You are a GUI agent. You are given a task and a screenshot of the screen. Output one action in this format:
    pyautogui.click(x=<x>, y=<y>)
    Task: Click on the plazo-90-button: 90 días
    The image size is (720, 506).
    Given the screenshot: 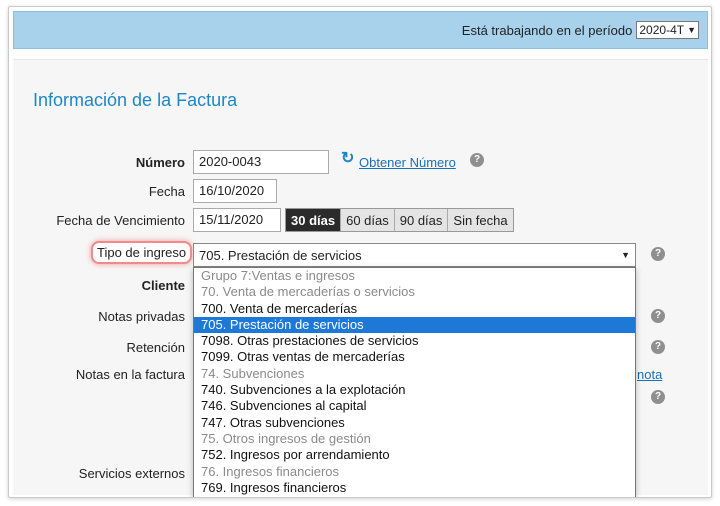 What is the action you would take?
    pyautogui.click(x=421, y=220)
    